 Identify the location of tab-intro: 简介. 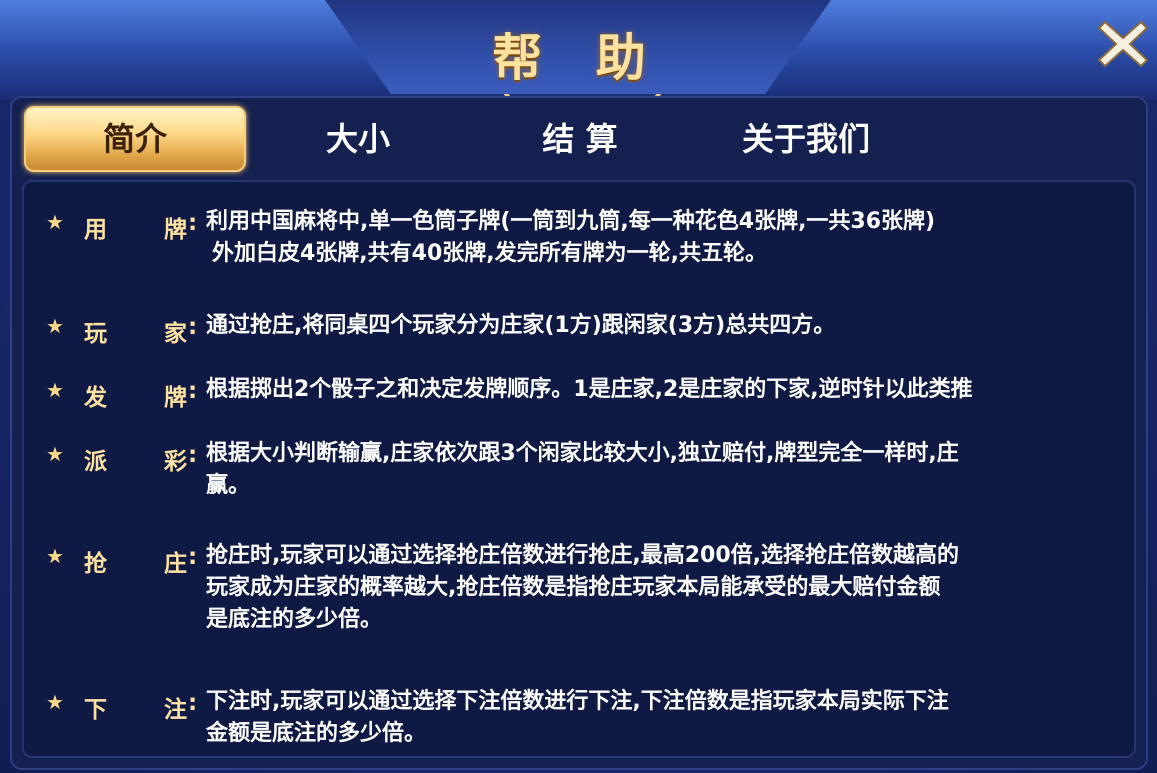
(135, 139).